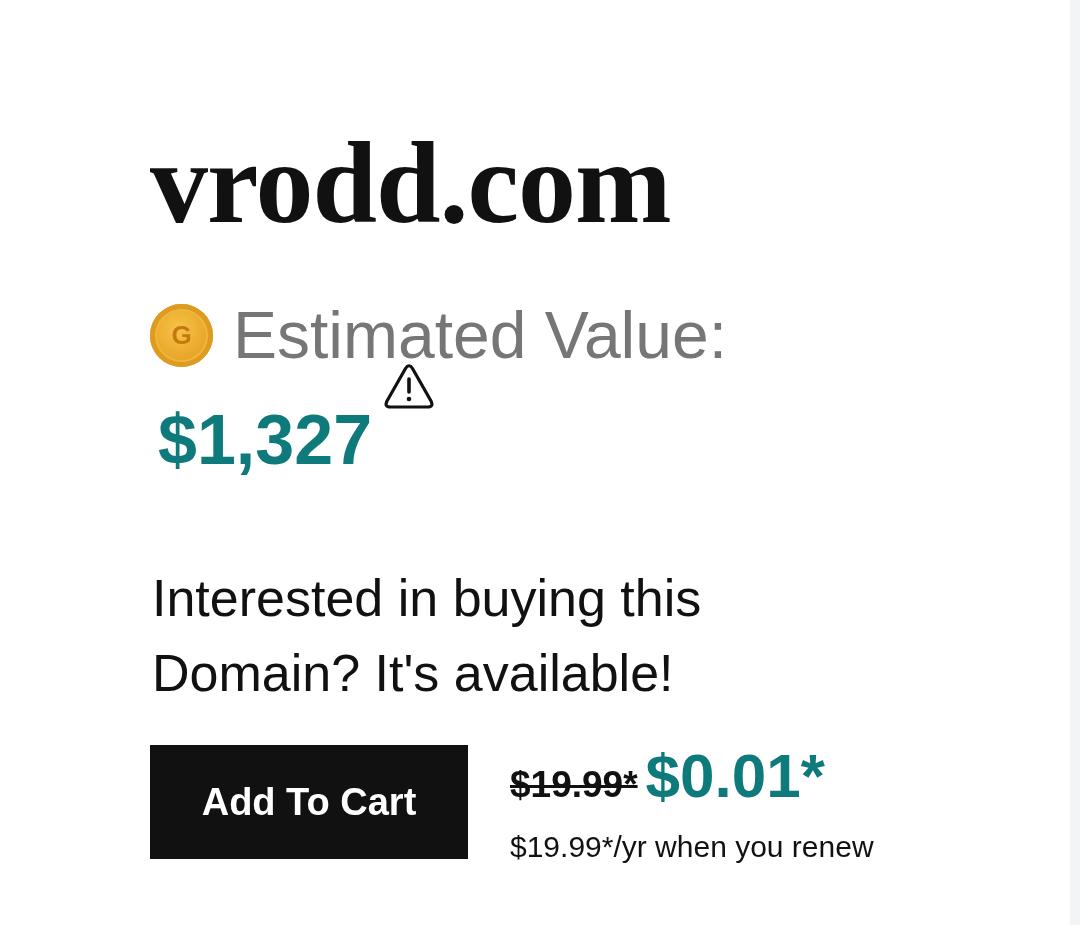 This screenshot has width=1080, height=925. Describe the element at coordinates (309, 802) in the screenshot. I see `add-to-cart-button: Add To Cart` at that location.